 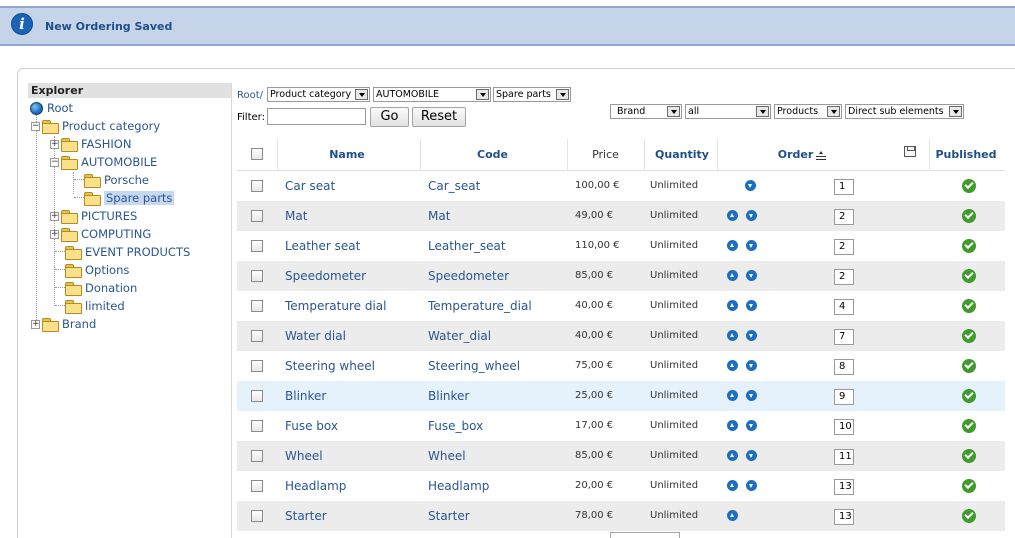 What do you see at coordinates (101, 288) in the screenshot?
I see `tree-node-donation: Donation` at bounding box center [101, 288].